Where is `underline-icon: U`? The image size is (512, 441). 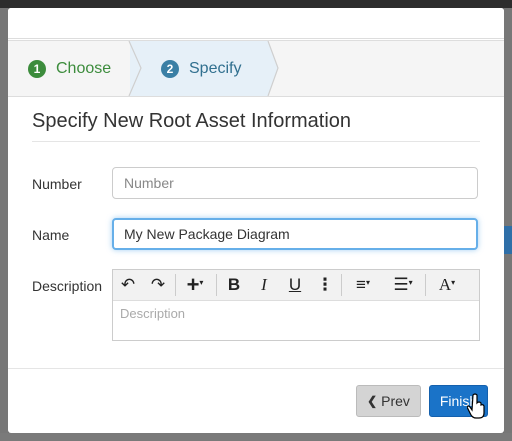
underline-icon: U is located at coordinates (295, 285).